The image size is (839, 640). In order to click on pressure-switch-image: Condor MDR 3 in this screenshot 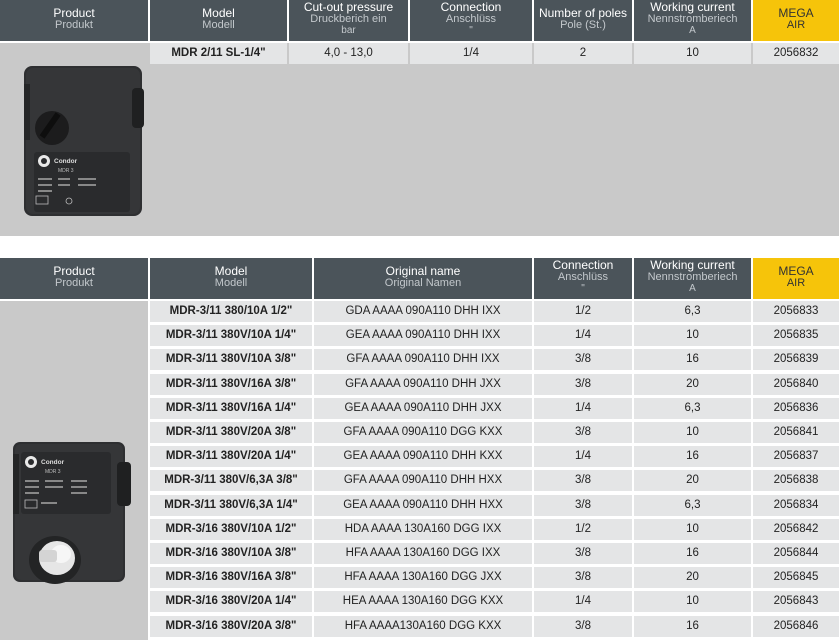, I will do `click(84, 141)`.